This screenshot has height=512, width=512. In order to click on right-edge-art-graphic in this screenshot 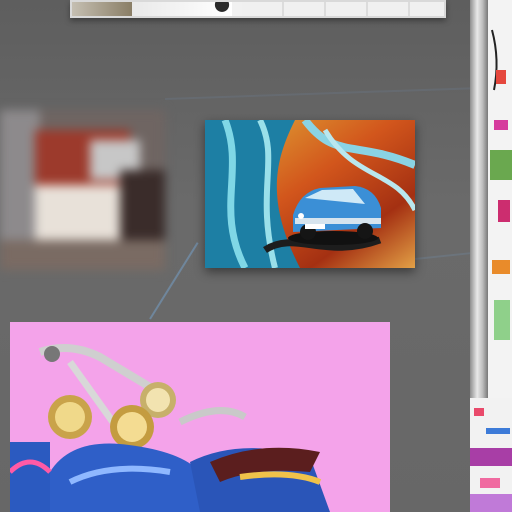, I will do `click(500, 200)`.